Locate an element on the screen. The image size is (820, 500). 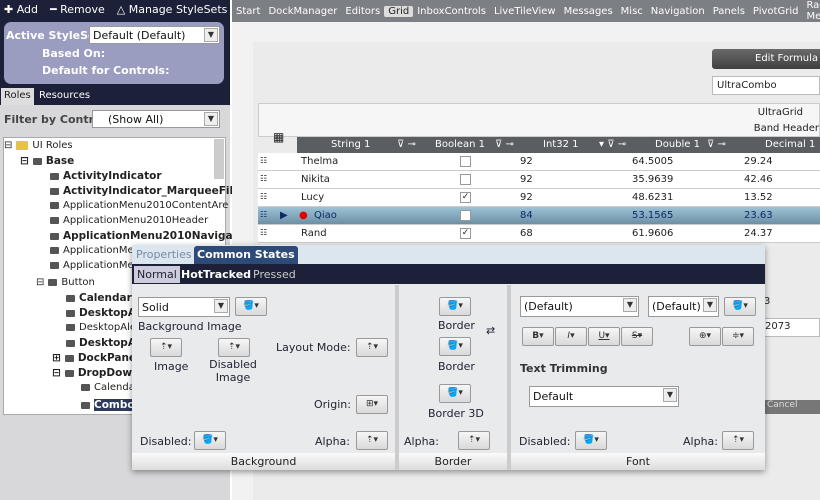
horizontal-align-button: ⊕▾ is located at coordinates (705, 336).